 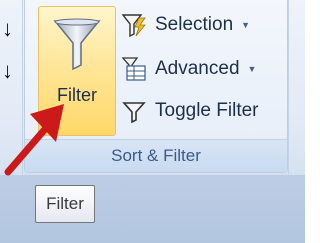 I want to click on toggle-filter-command: Toggle Filter, so click(x=202, y=111).